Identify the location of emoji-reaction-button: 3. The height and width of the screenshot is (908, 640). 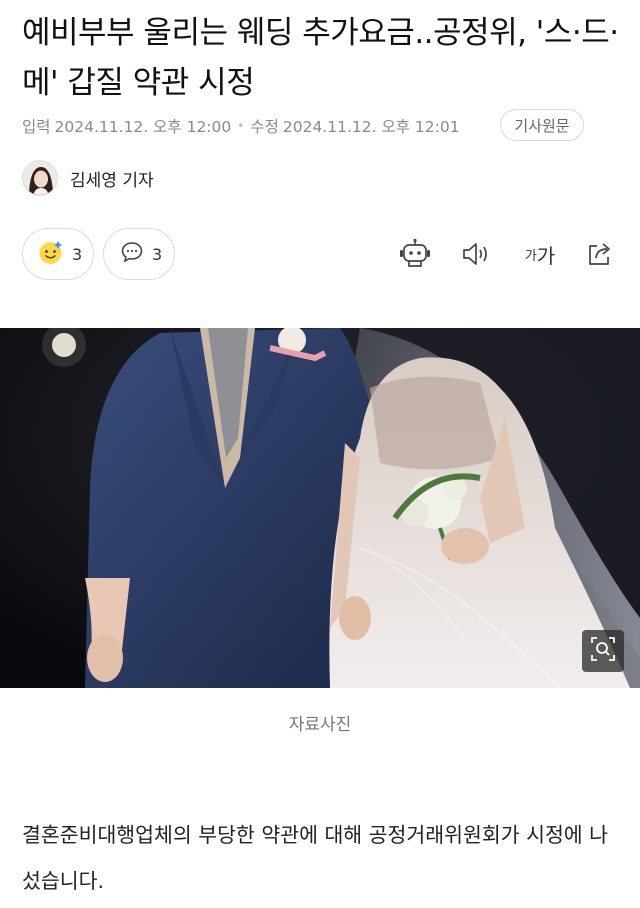
(58, 254).